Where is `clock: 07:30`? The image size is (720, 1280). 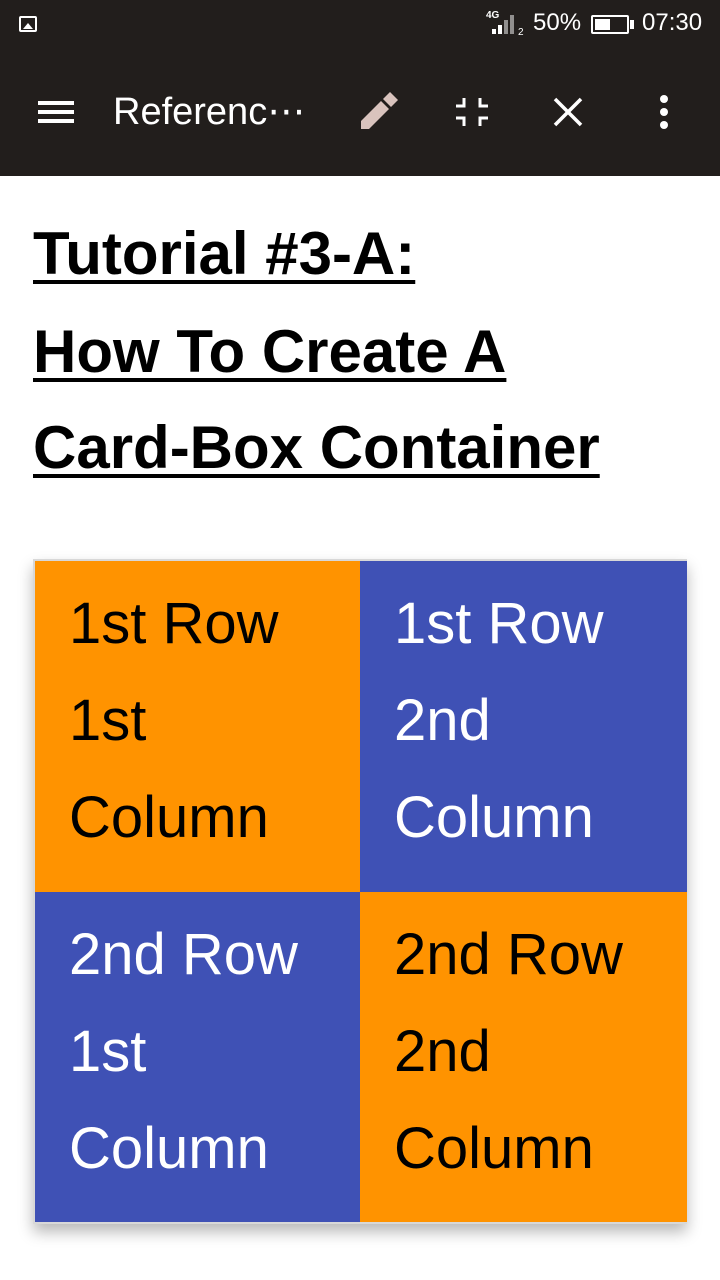
clock: 07:30 is located at coordinates (672, 22).